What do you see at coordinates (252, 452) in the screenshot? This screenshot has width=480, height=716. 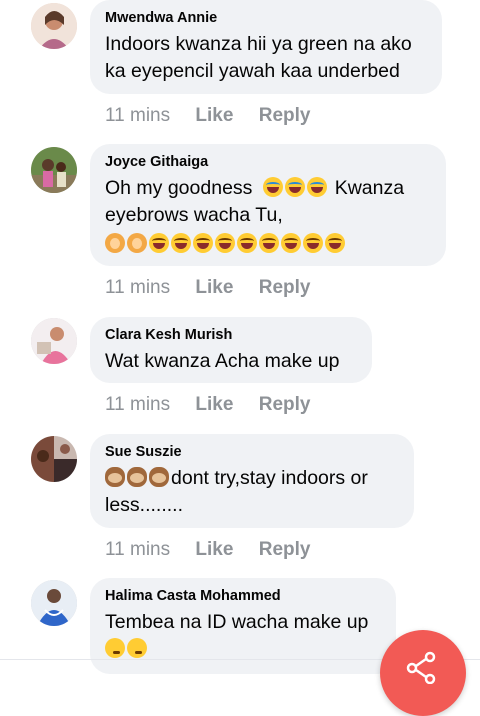 I see `comment-author: Sue Suszie` at bounding box center [252, 452].